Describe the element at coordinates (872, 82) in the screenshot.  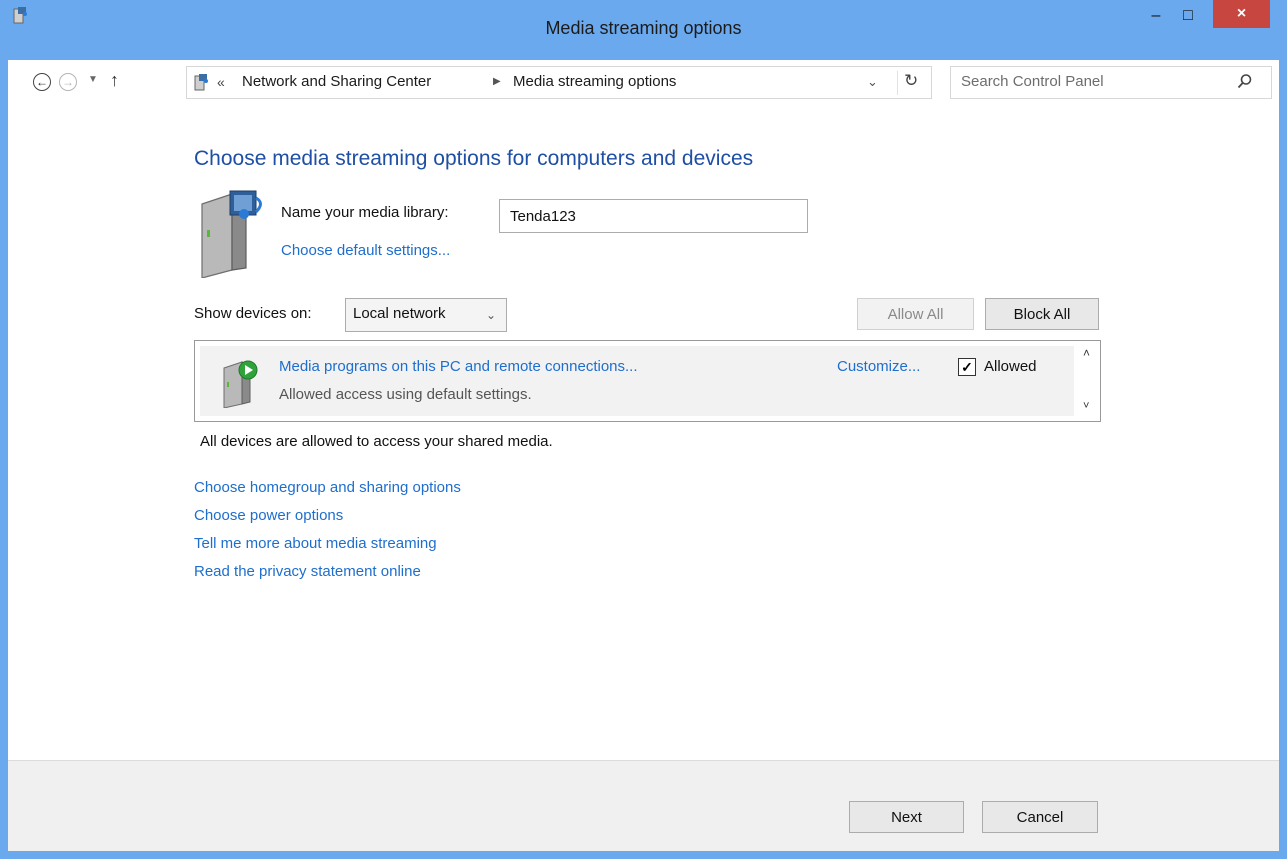
I see `address-dropdown-icon: ⌄` at that location.